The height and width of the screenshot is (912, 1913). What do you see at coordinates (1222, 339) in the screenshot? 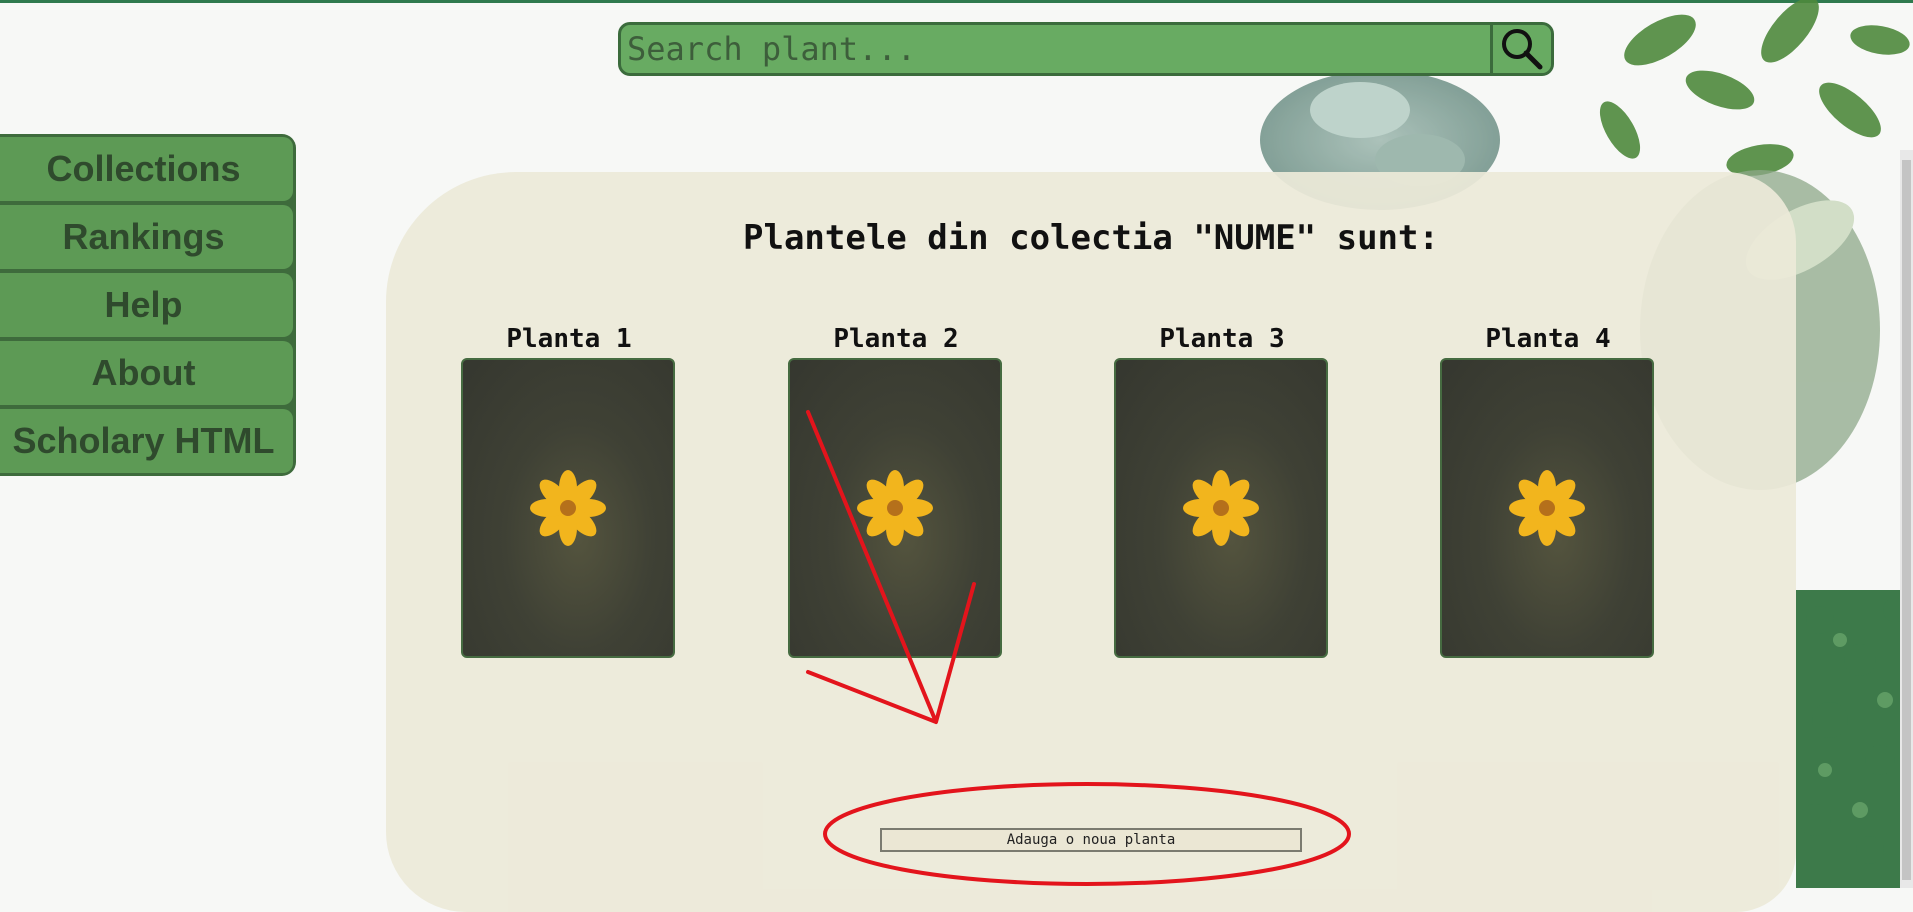
I see `plant-name: Planta 3` at bounding box center [1222, 339].